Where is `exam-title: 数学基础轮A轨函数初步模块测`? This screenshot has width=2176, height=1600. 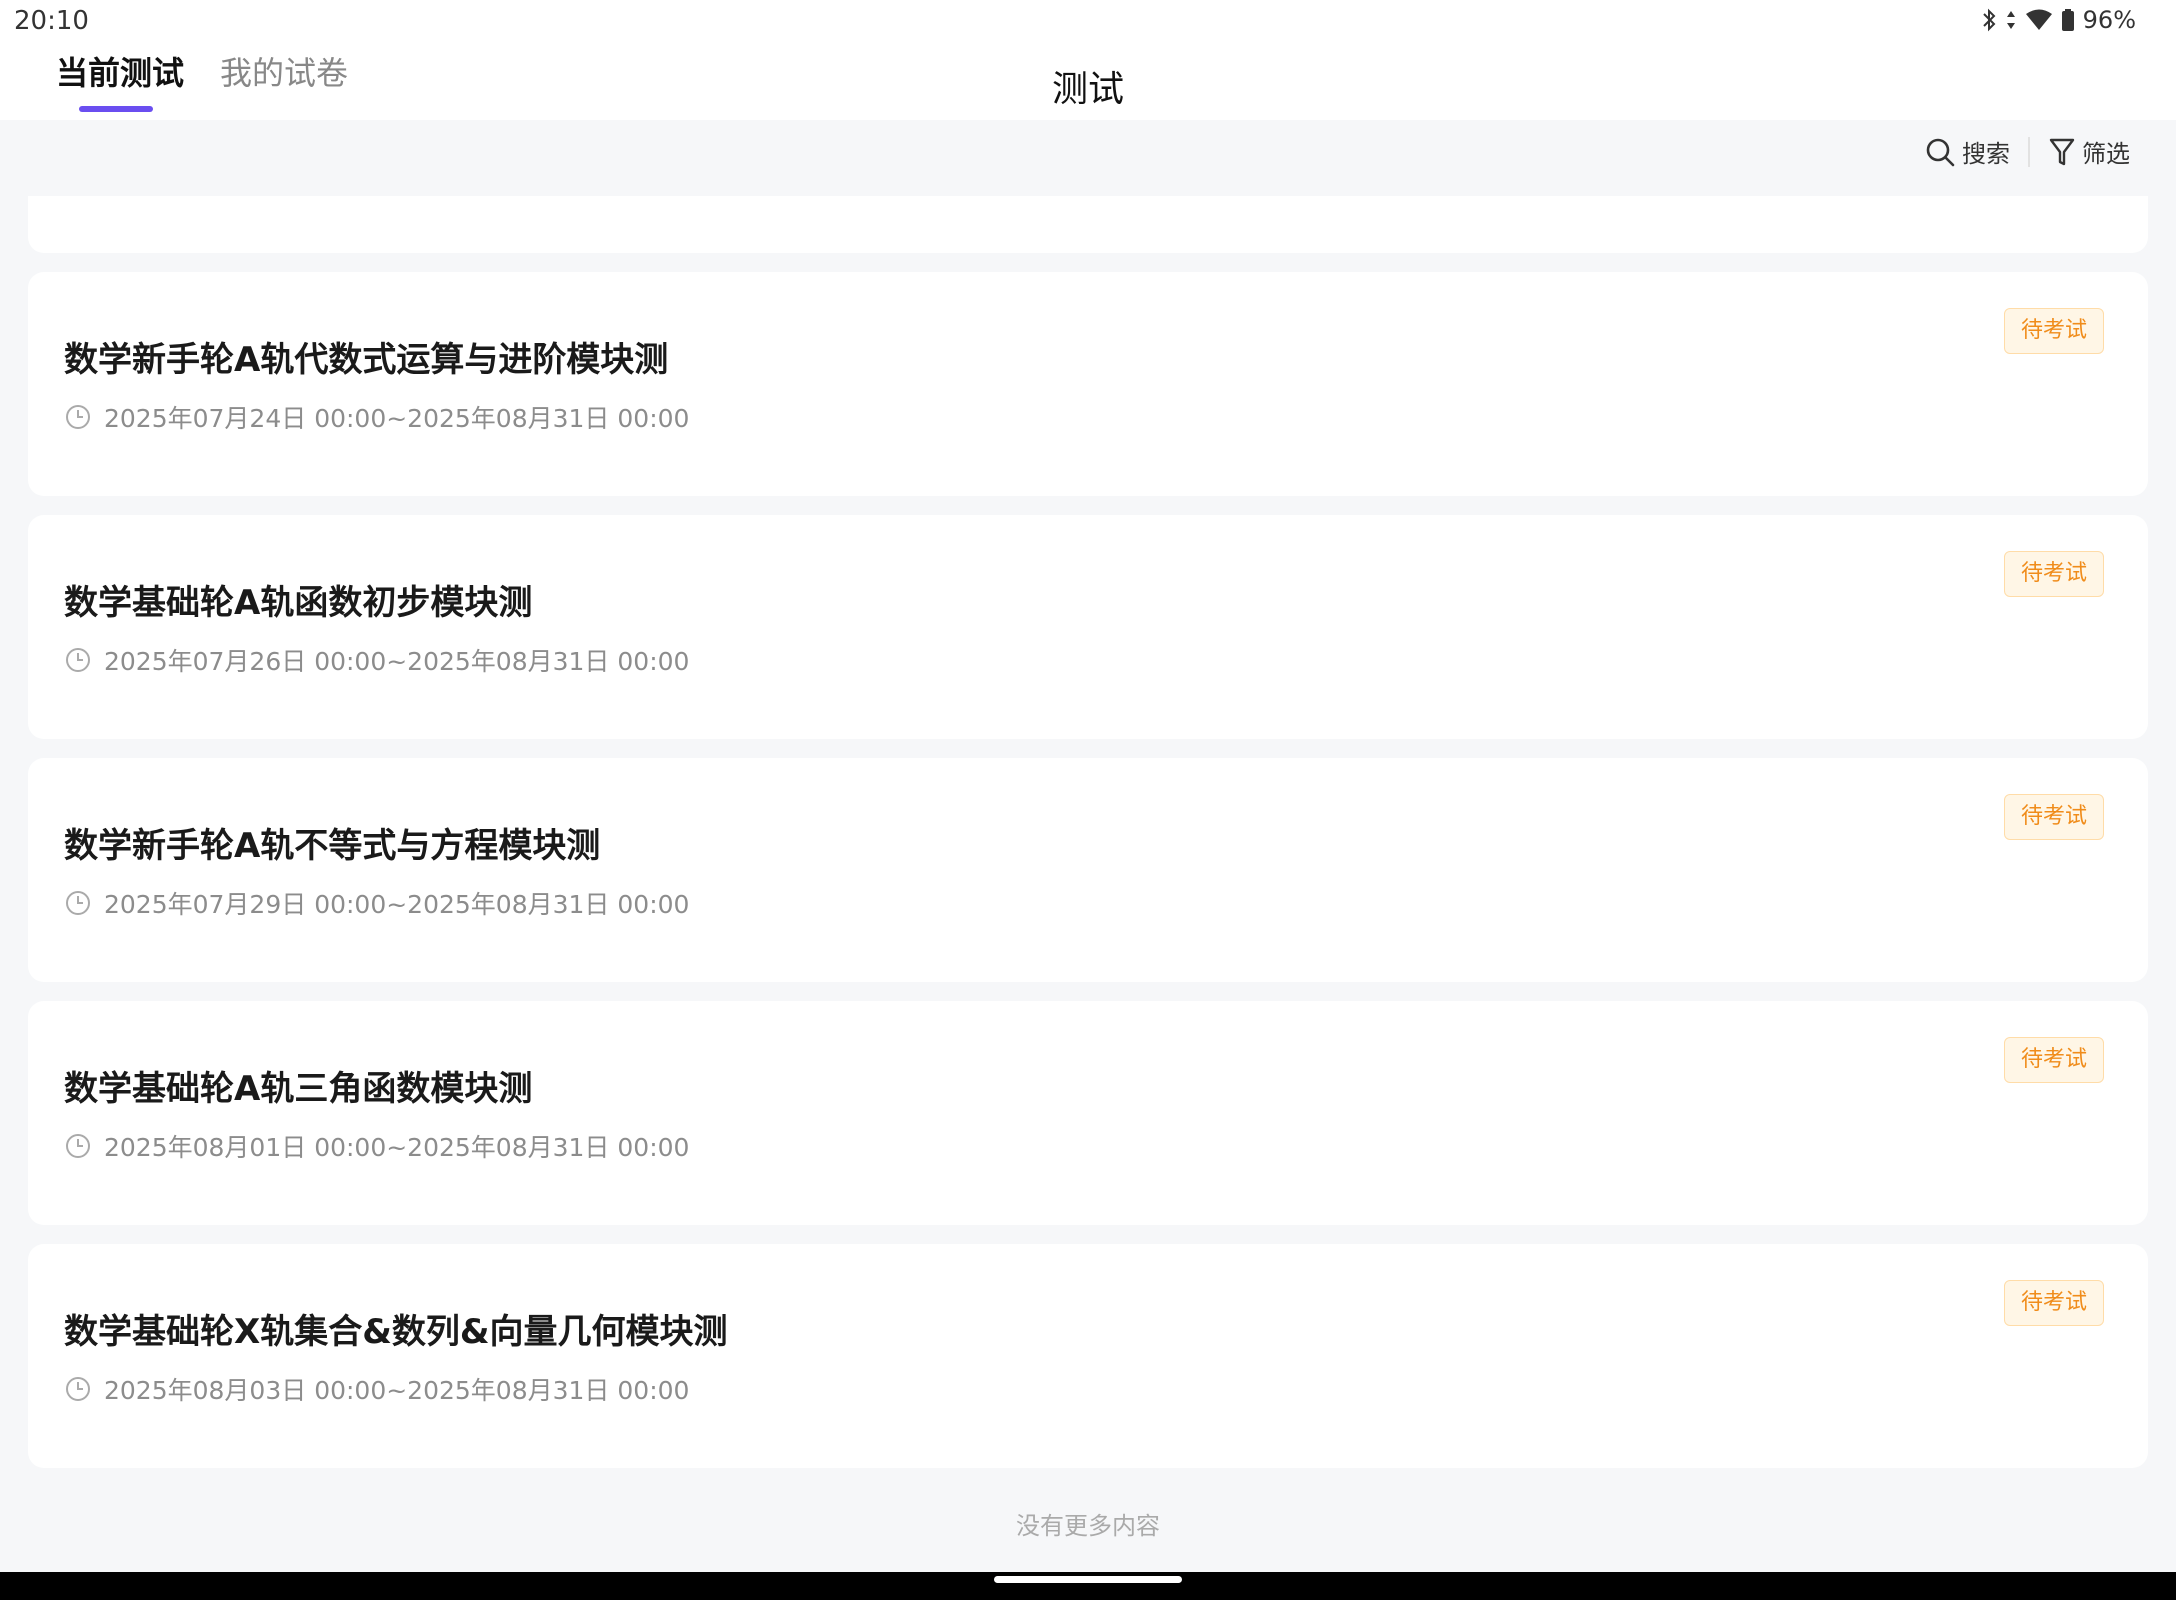
exam-title: 数学基础轮A轨函数初步模块测 is located at coordinates (298, 603).